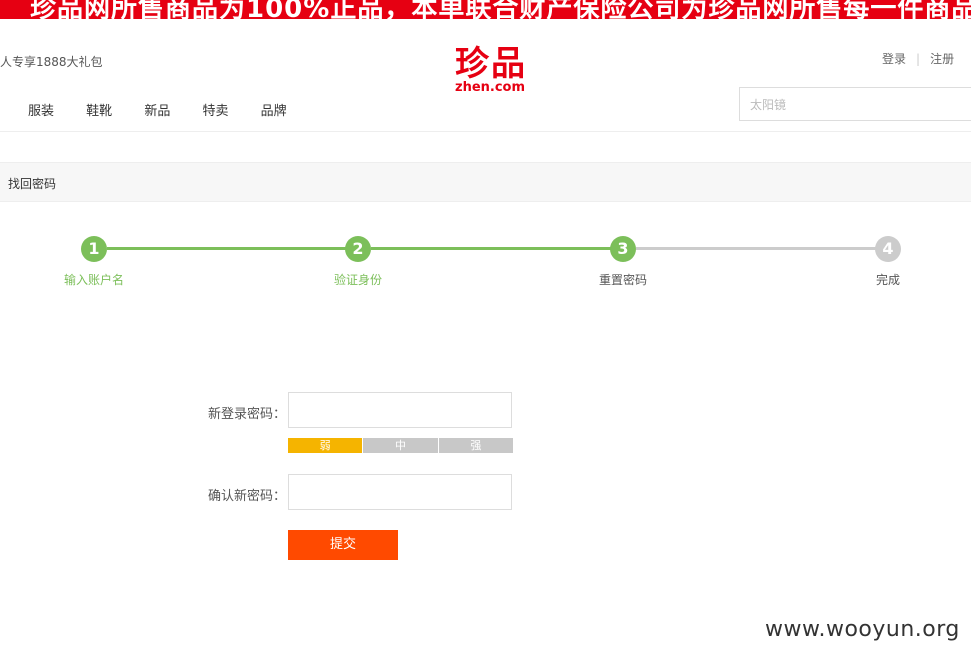 Image resolution: width=971 pixels, height=659 pixels. What do you see at coordinates (32, 184) in the screenshot?
I see `breadcrumb-title: 找回密码` at bounding box center [32, 184].